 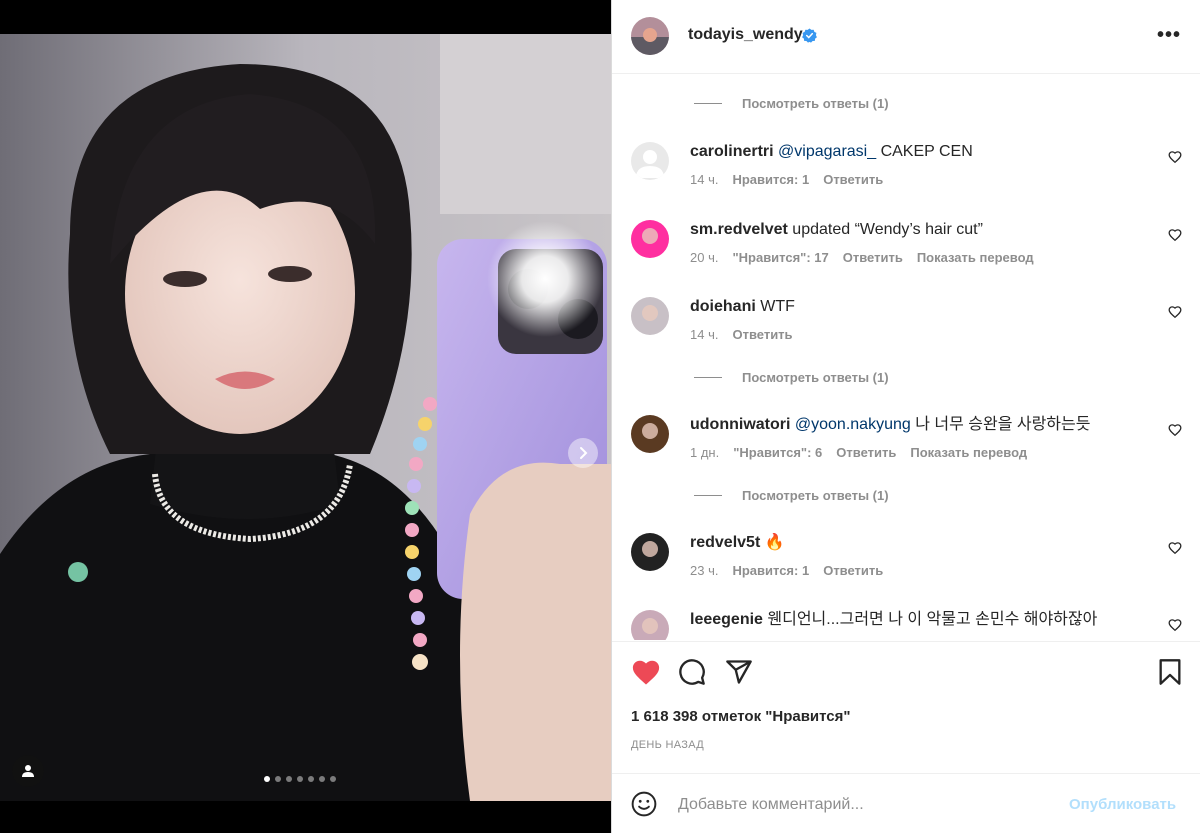 I want to click on save-button, so click(x=1170, y=674).